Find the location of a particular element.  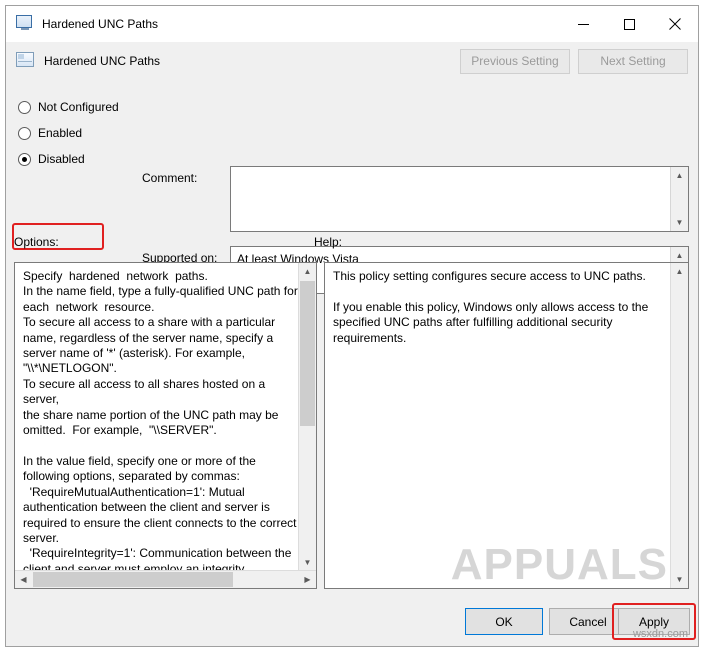

radio-not-configured-label: Not Configured is located at coordinates (78, 107).